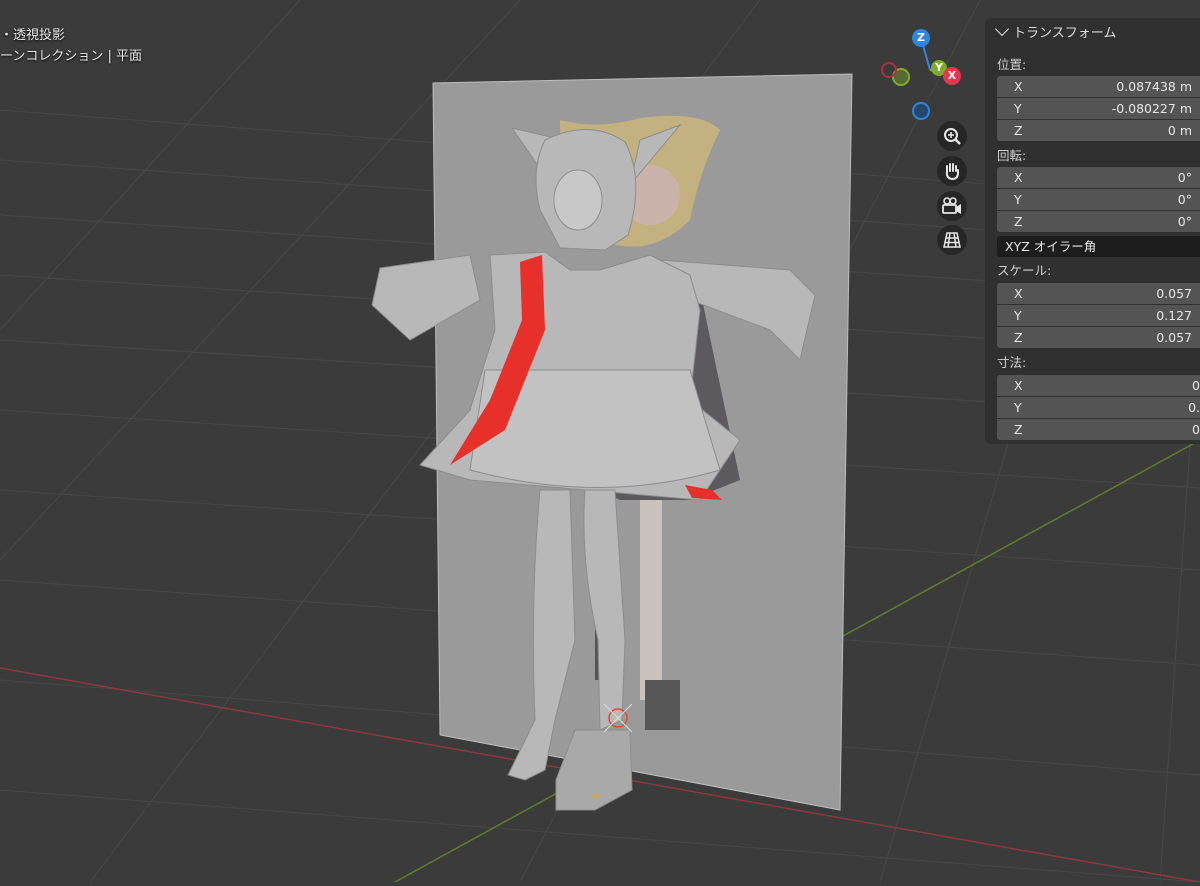 The image size is (1200, 886). I want to click on dimensions-y-field: Y 0., so click(1098, 407).